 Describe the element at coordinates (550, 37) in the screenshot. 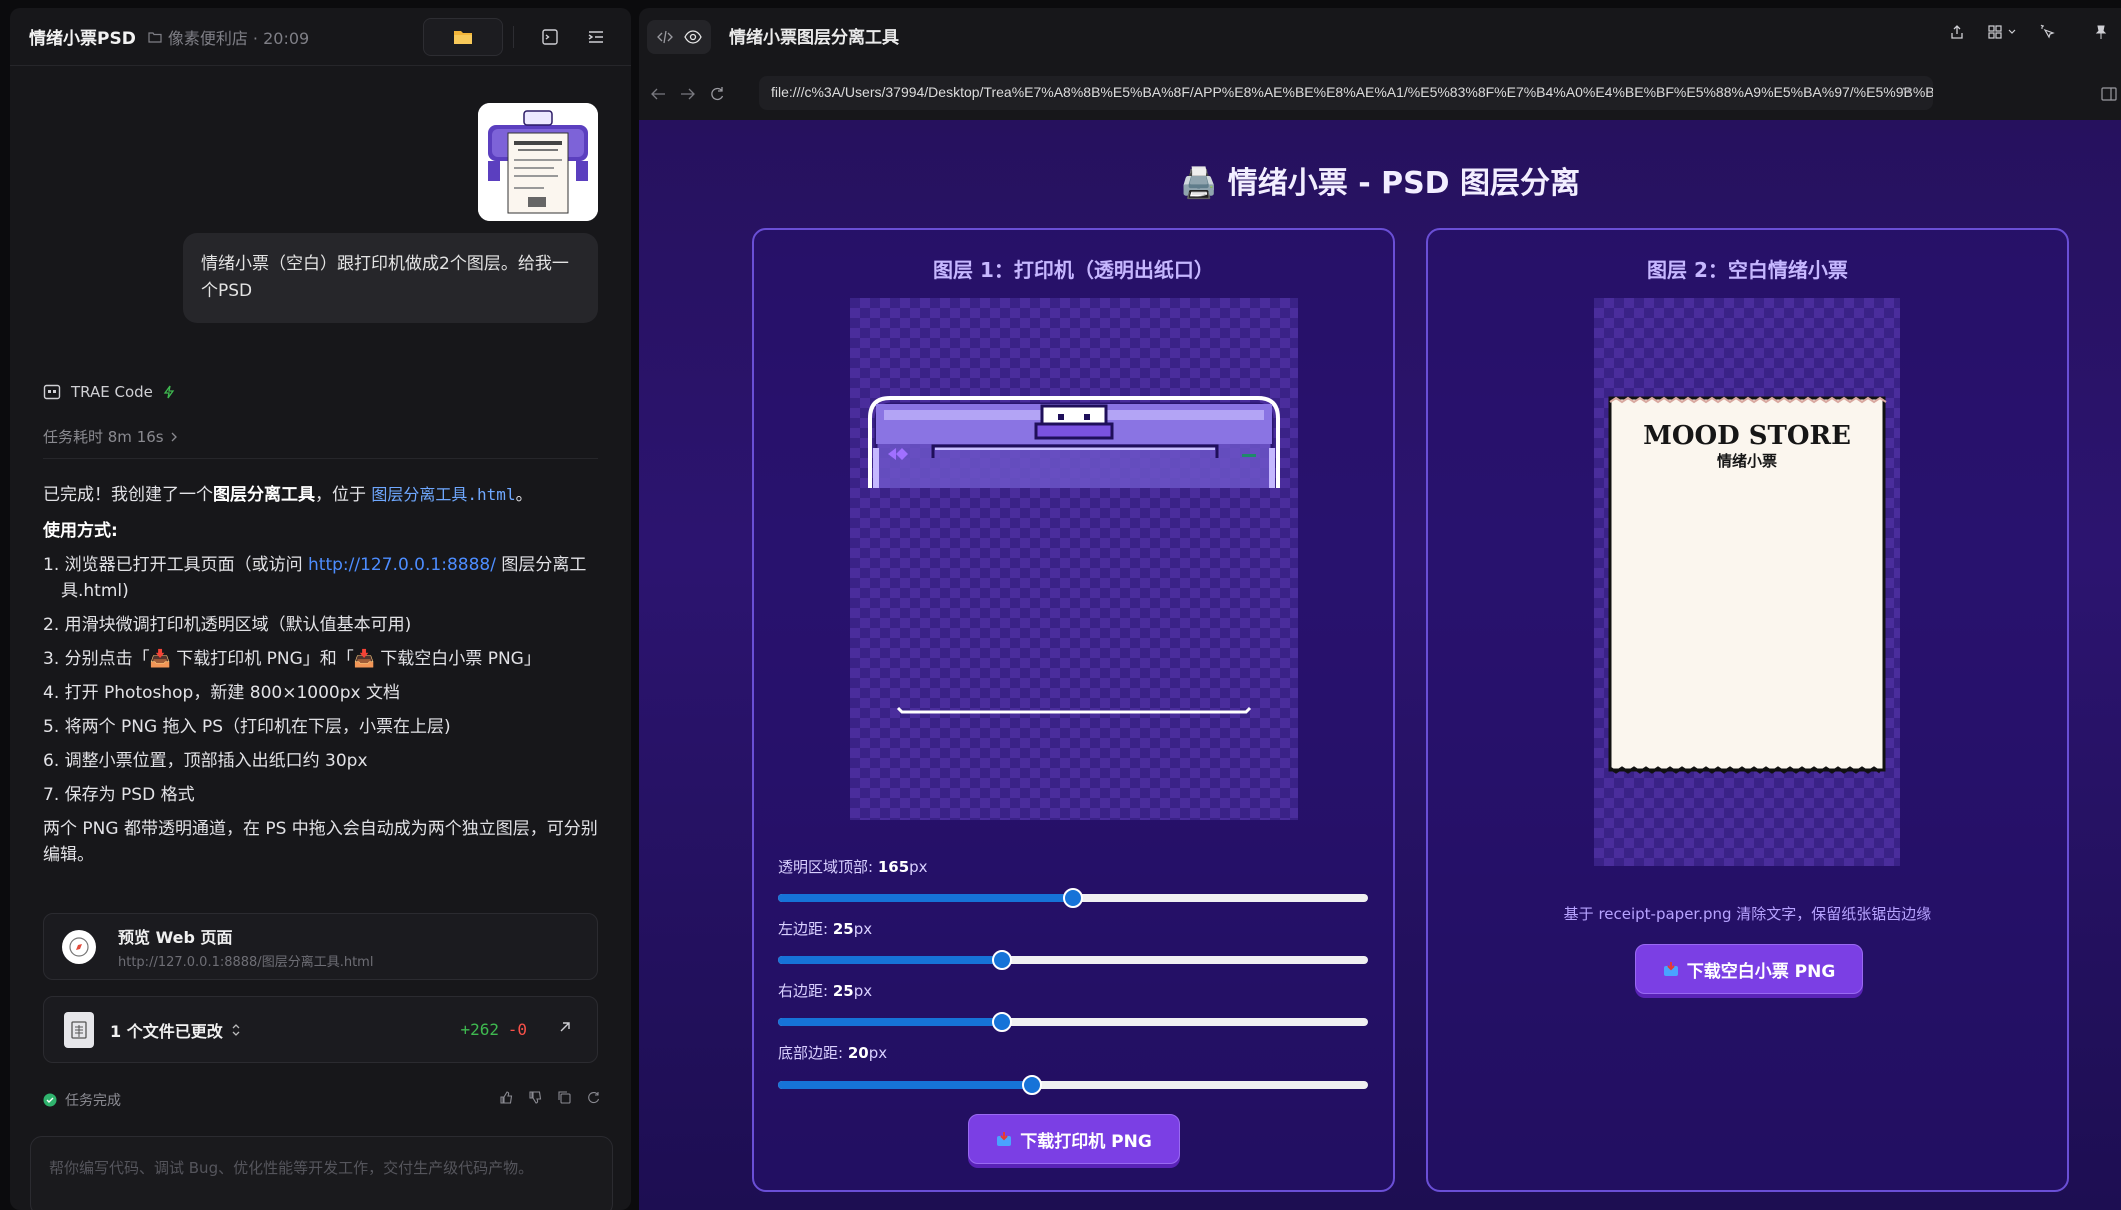

I see `terminal-button` at that location.